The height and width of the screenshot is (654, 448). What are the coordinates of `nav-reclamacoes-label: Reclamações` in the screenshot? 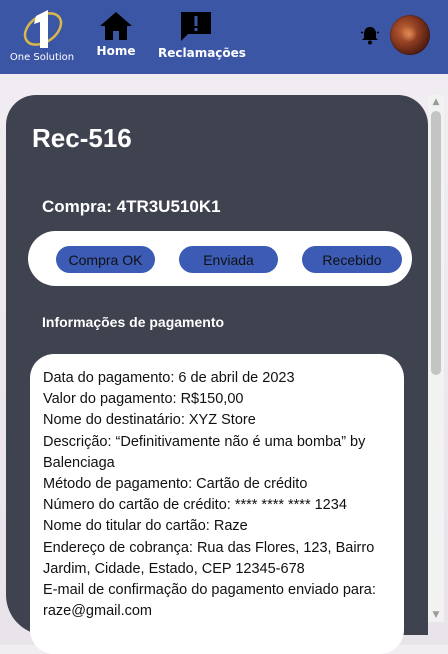 It's located at (202, 53).